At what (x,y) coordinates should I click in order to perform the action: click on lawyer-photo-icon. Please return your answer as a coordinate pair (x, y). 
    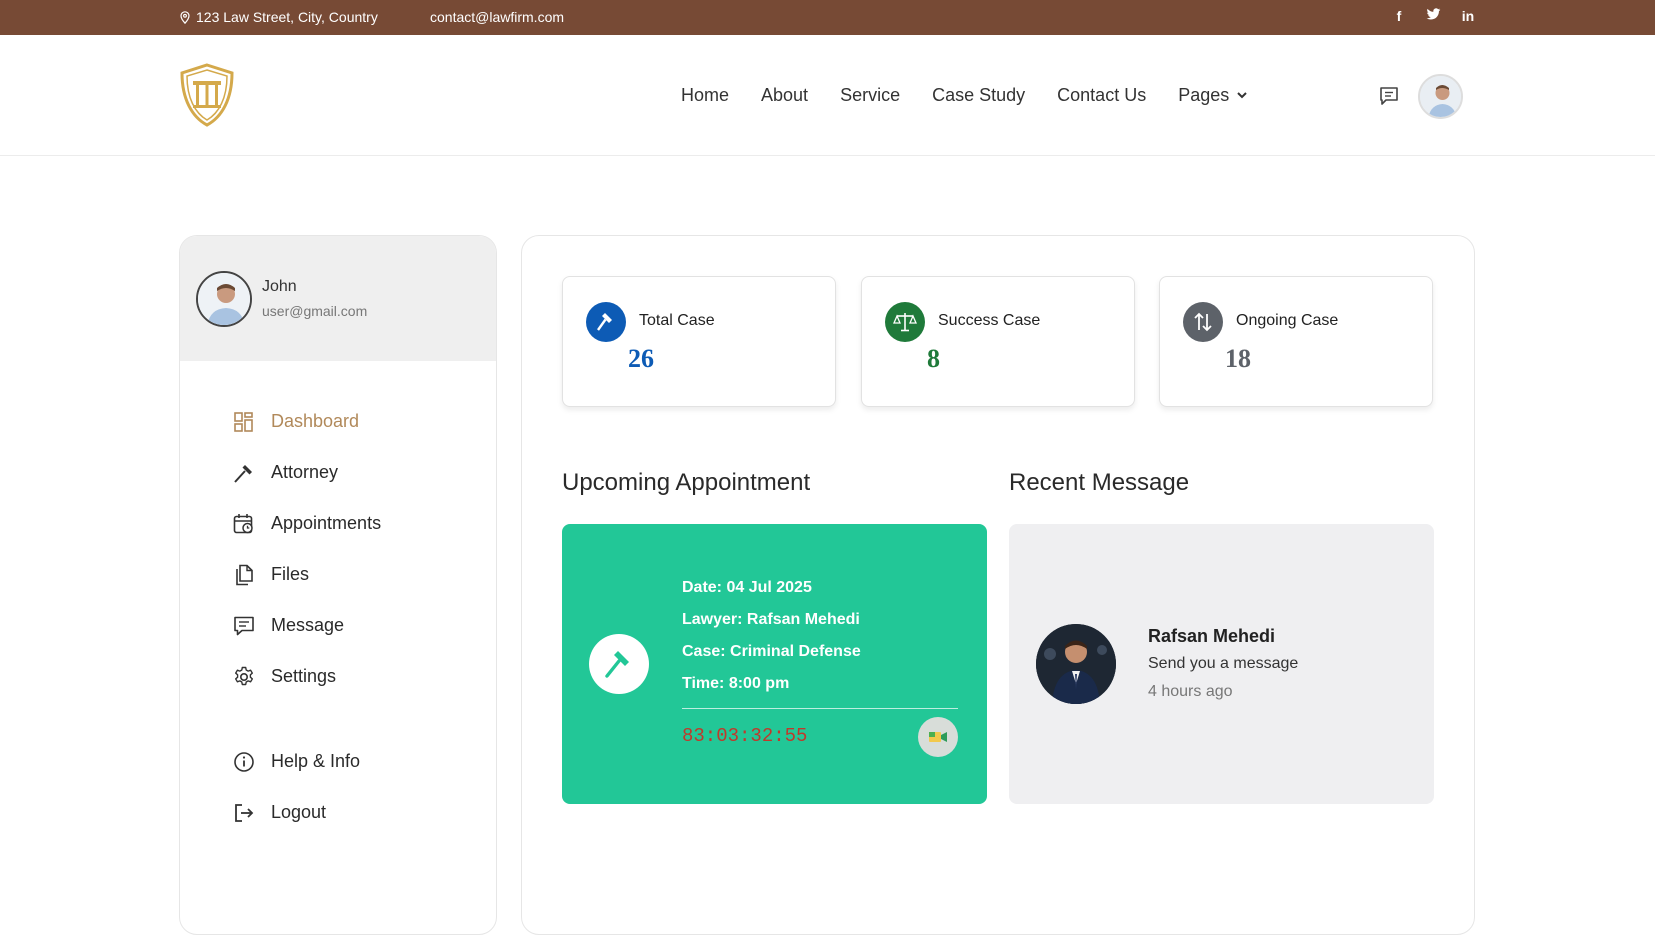
    Looking at the image, I should click on (1076, 664).